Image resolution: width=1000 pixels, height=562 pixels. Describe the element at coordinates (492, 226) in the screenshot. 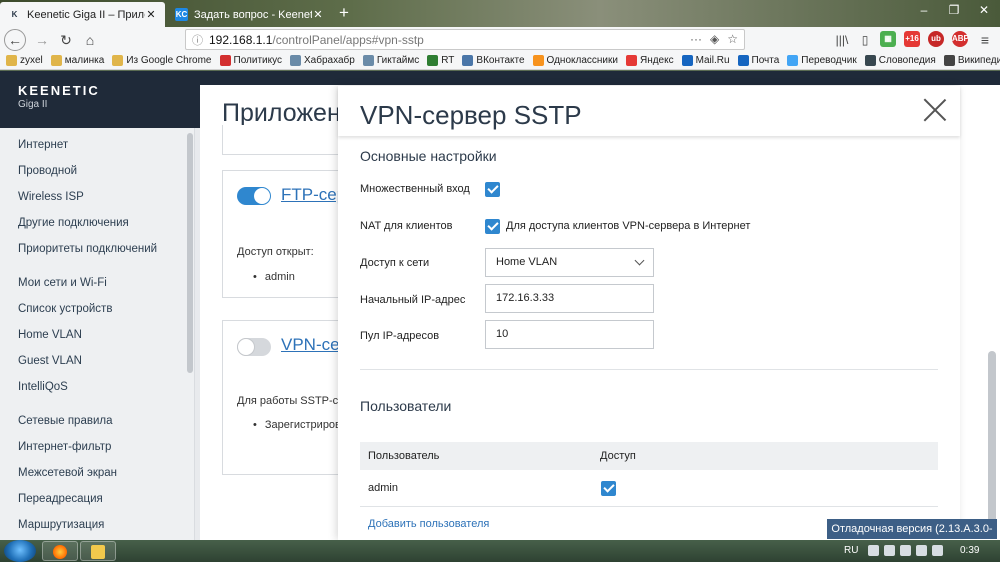

I see `nat-checkbox` at that location.